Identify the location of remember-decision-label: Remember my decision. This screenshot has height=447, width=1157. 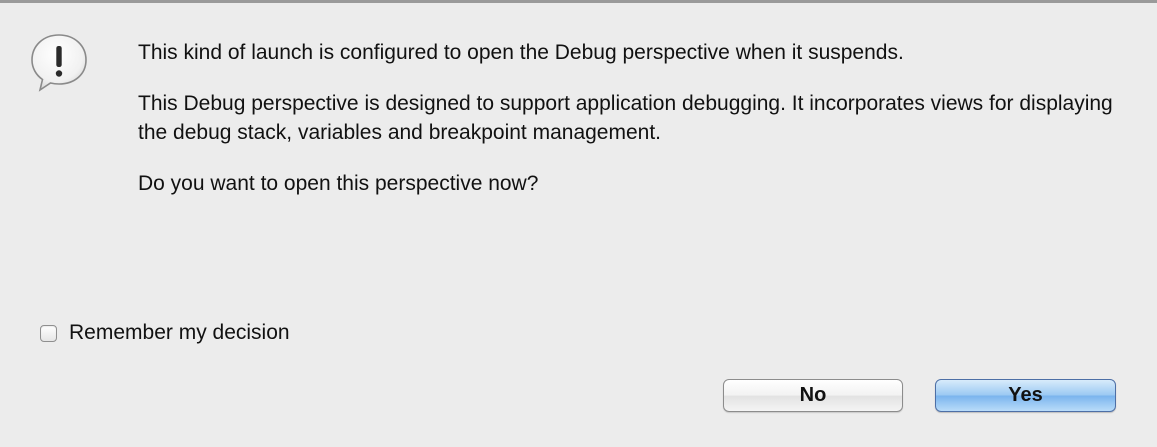
(179, 333).